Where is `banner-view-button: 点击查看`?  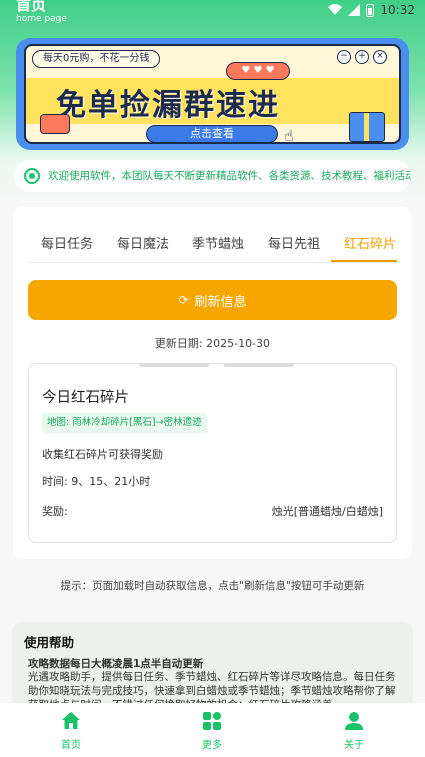
banner-view-button: 点击查看 is located at coordinates (212, 133).